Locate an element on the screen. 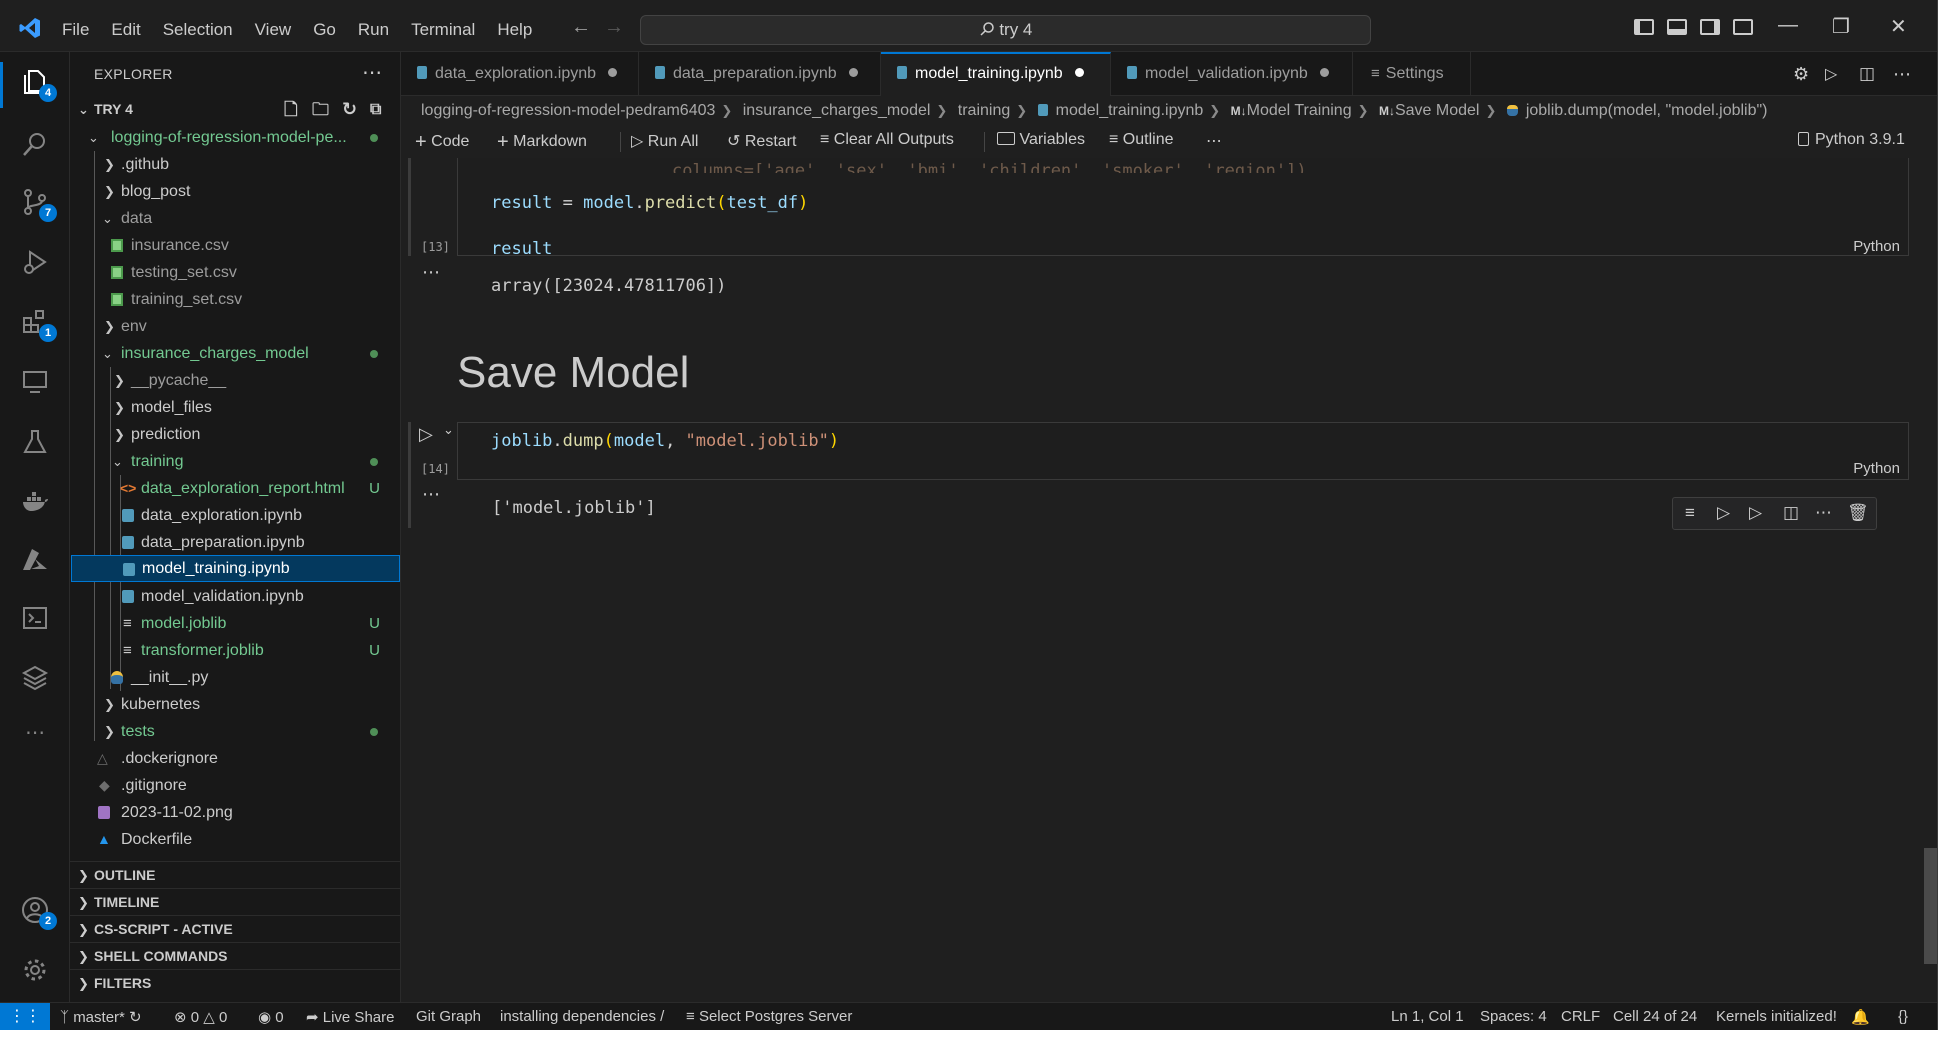  editor-scrollbar is located at coordinates (1930, 906).